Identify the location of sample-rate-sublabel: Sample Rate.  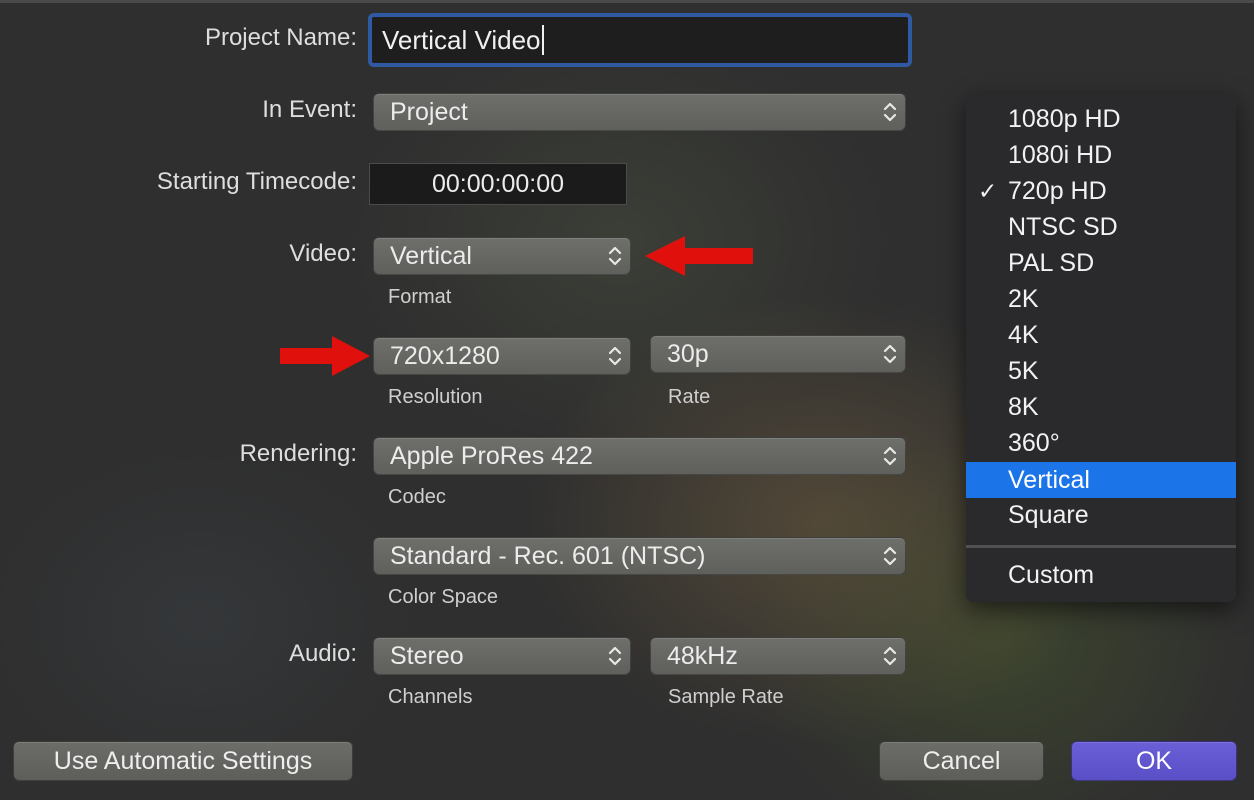
(726, 697).